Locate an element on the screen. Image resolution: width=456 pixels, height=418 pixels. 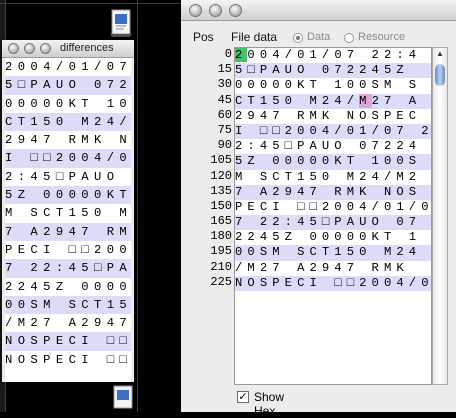
position-cell: 0 is located at coordinates (228, 54).